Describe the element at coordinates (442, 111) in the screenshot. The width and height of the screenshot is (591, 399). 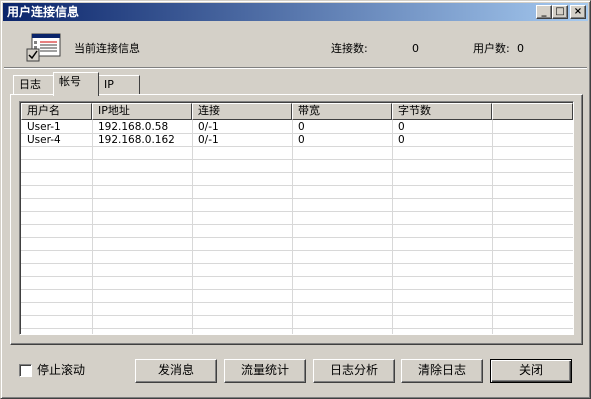
I see `column-header-bytes: 字节数` at that location.